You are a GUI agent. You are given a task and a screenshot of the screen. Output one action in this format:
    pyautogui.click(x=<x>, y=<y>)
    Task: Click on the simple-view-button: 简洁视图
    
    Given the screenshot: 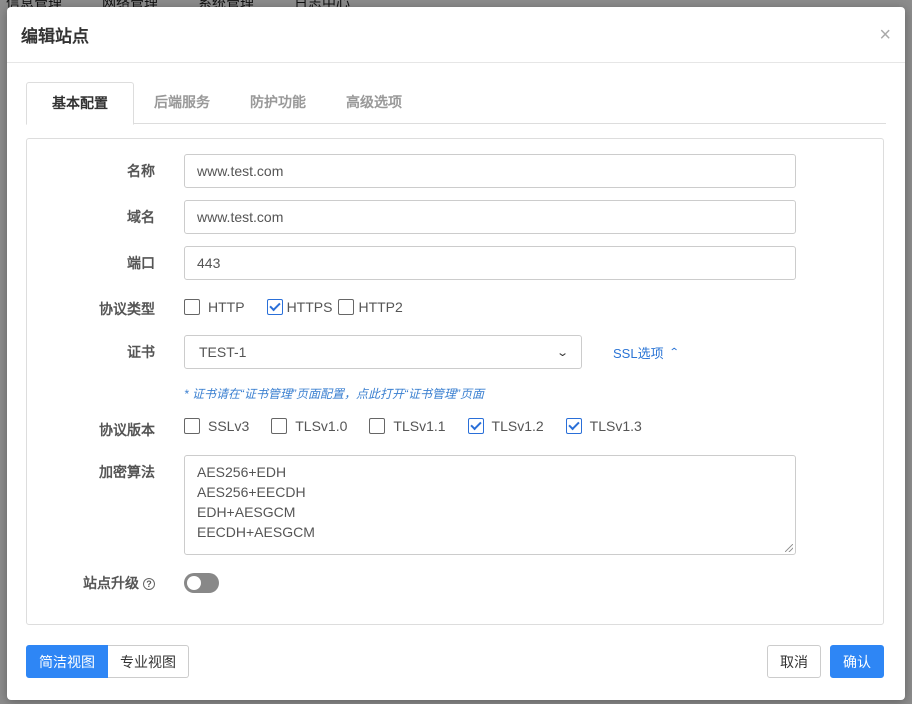 What is the action you would take?
    pyautogui.click(x=67, y=661)
    